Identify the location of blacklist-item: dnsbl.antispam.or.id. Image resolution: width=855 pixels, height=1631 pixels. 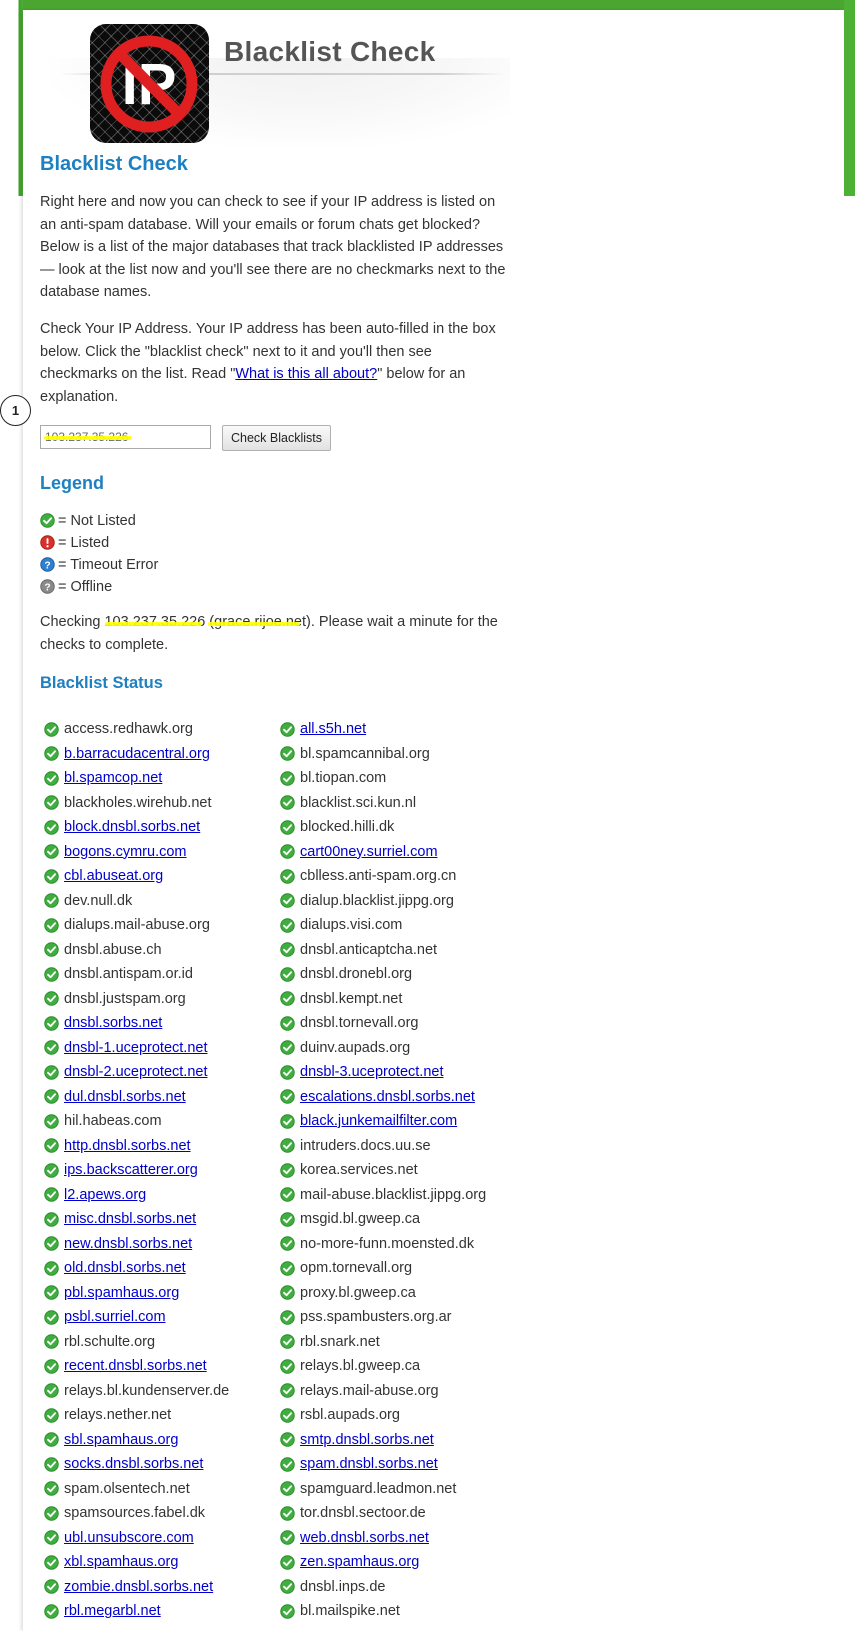
(162, 974).